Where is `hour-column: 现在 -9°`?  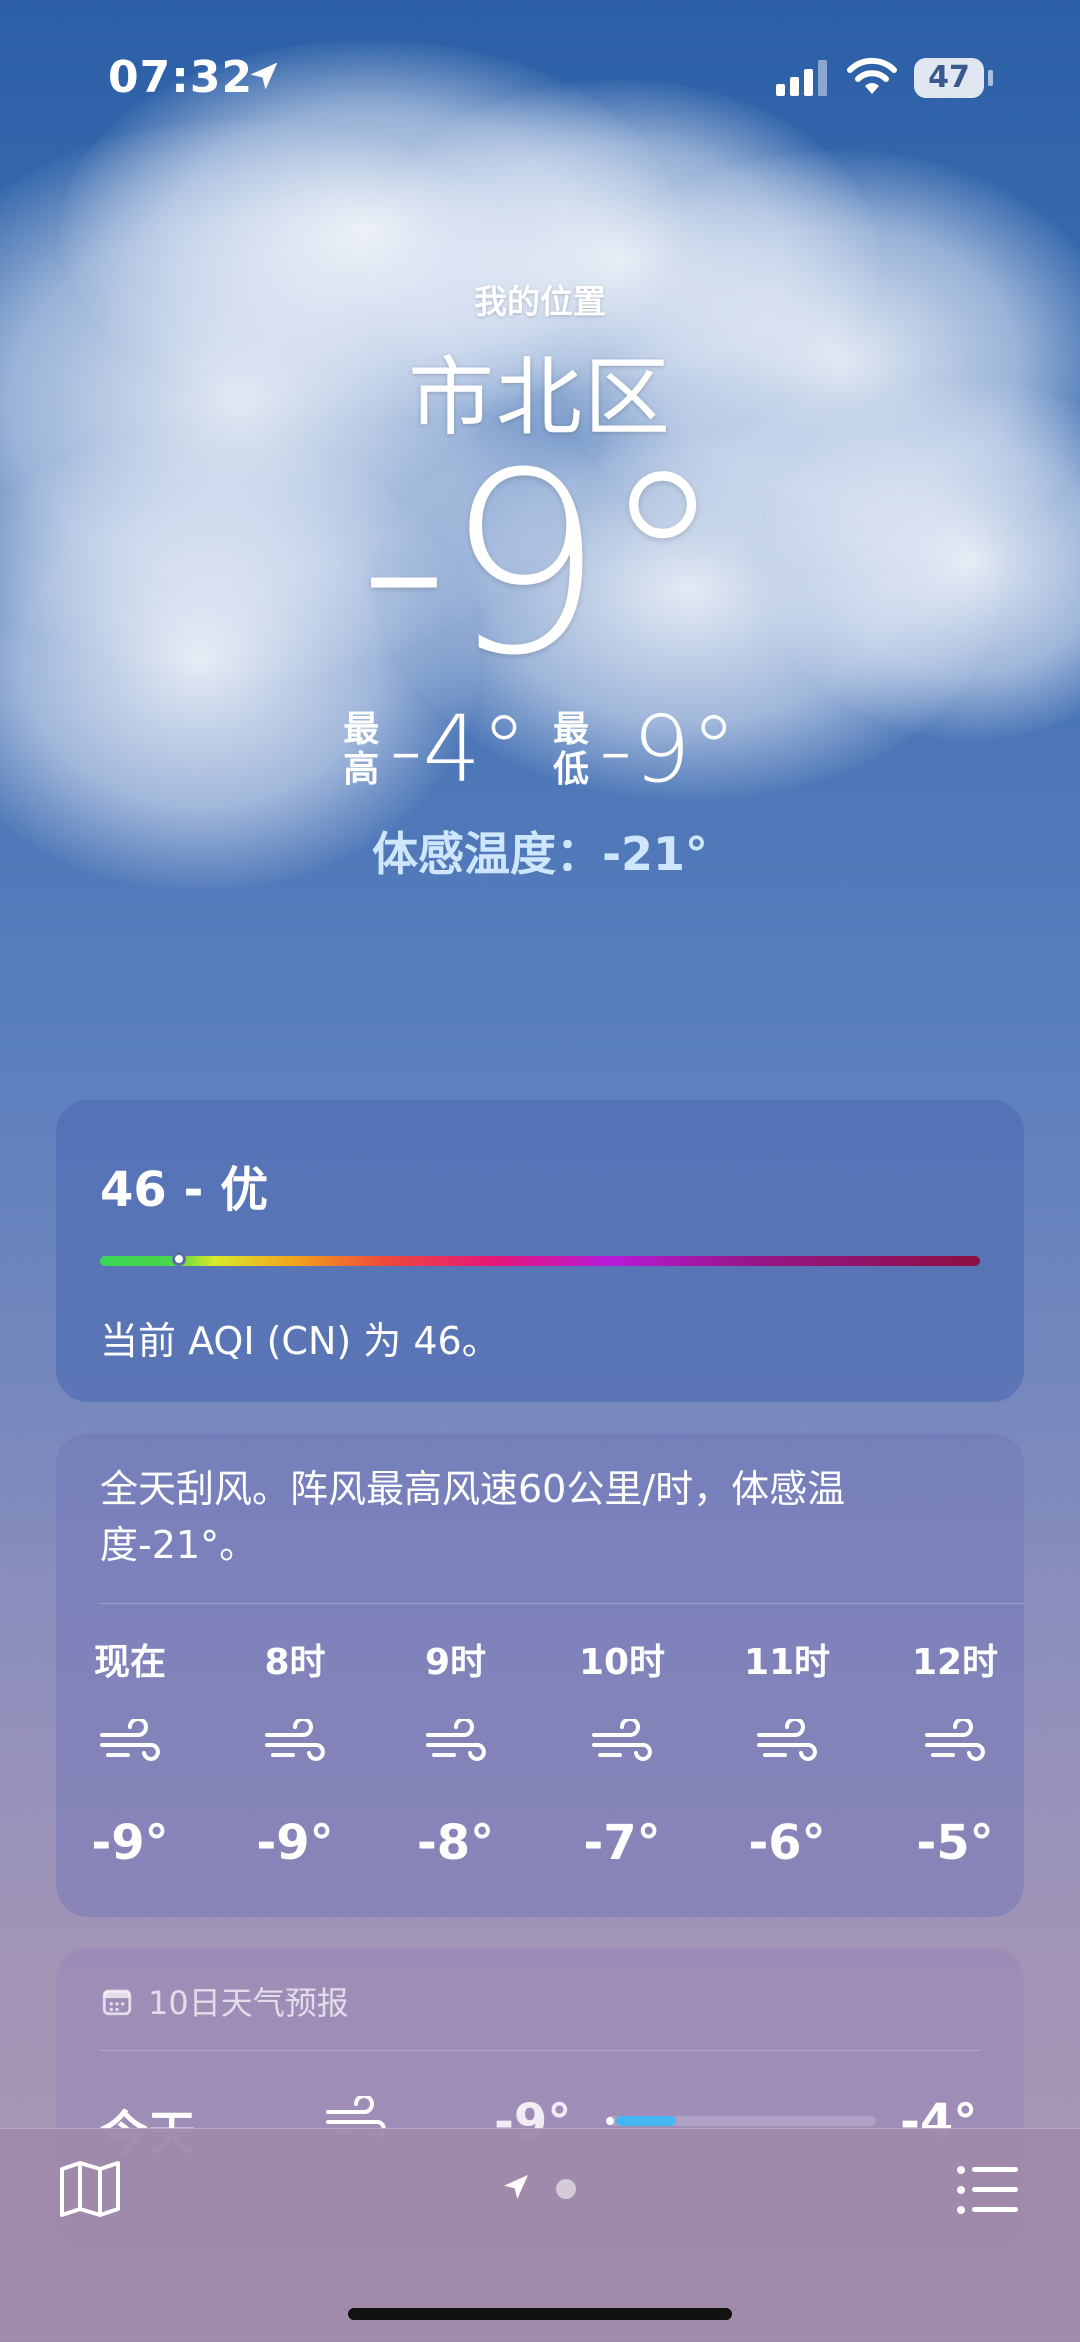 hour-column: 现在 -9° is located at coordinates (130, 1752).